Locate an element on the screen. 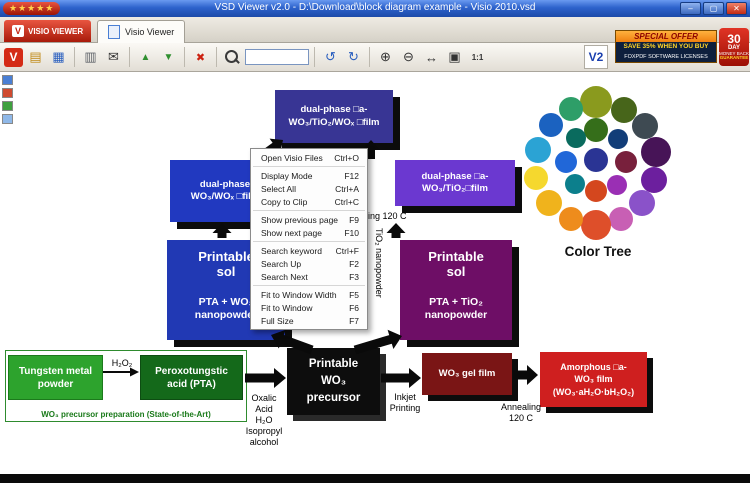 The width and height of the screenshot is (750, 483). menu-item: Full Size F7 is located at coordinates (309, 320).